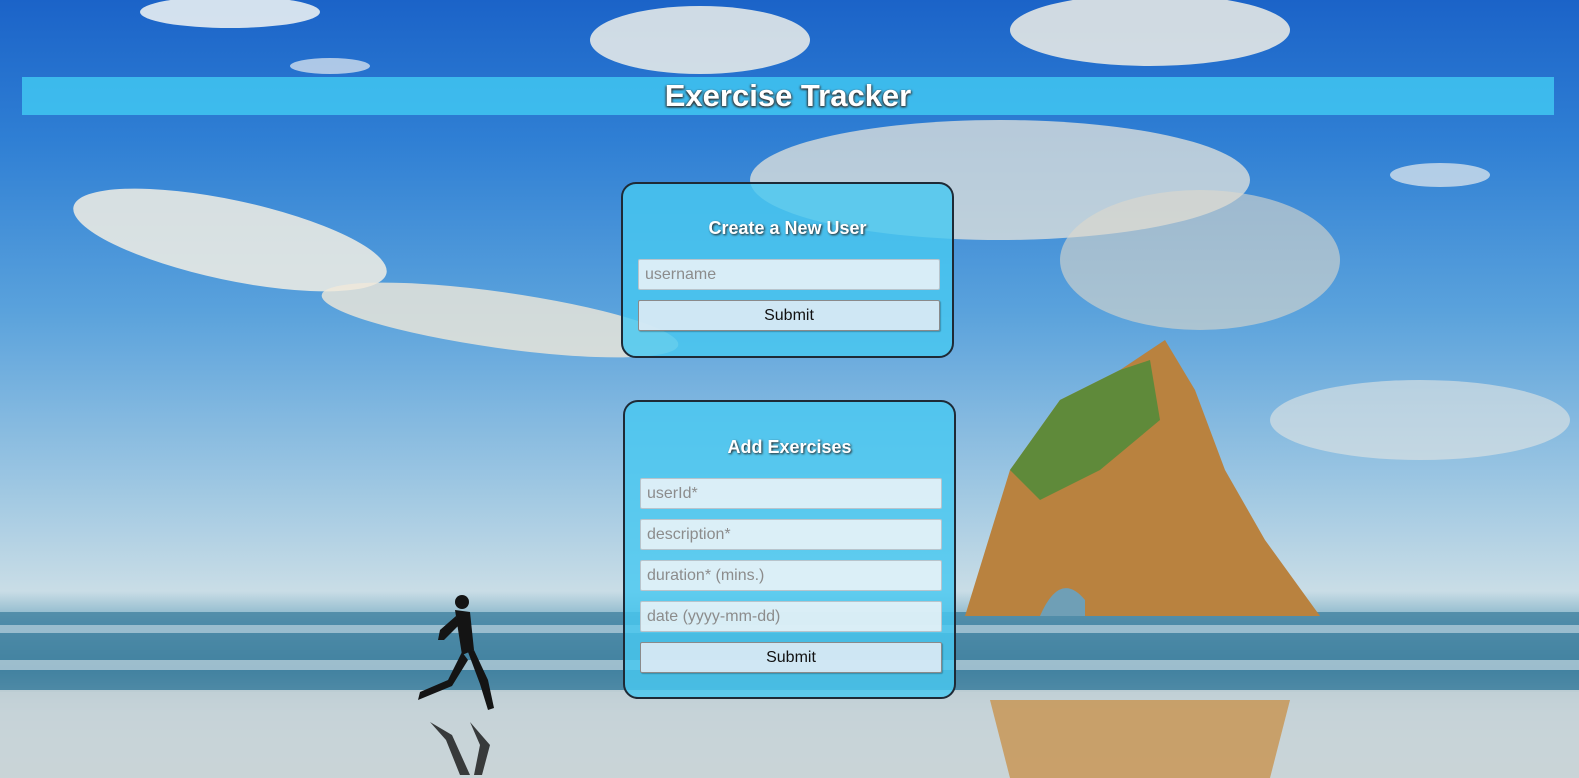 The image size is (1579, 778). I want to click on create-user-form: Create a New User Submit, so click(787, 270).